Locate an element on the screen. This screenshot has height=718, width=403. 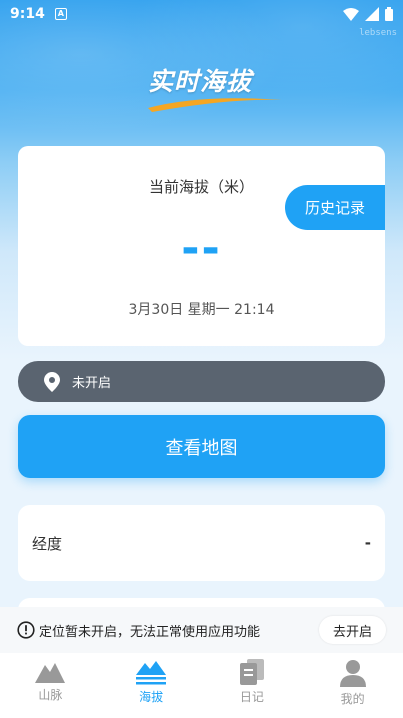
altitude-value: -- is located at coordinates (201, 248).